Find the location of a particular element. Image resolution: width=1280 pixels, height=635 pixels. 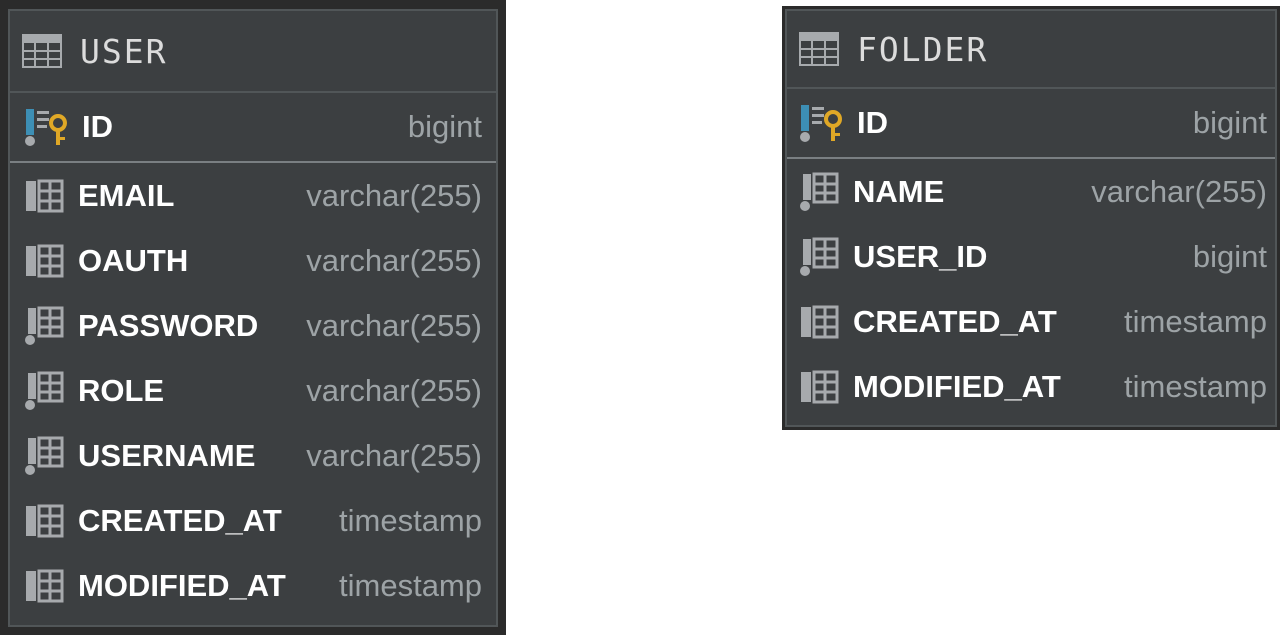

table-row: PASSWORD varchar(255) is located at coordinates (253, 325).